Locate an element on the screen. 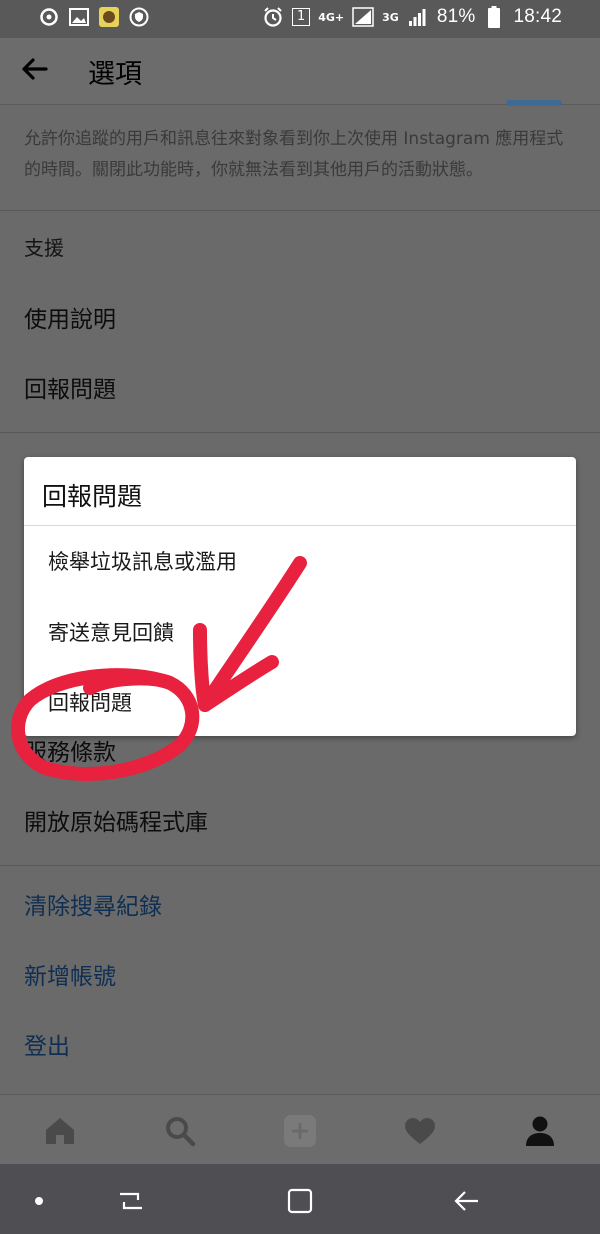  activity-status-toggle is located at coordinates (534, 103).